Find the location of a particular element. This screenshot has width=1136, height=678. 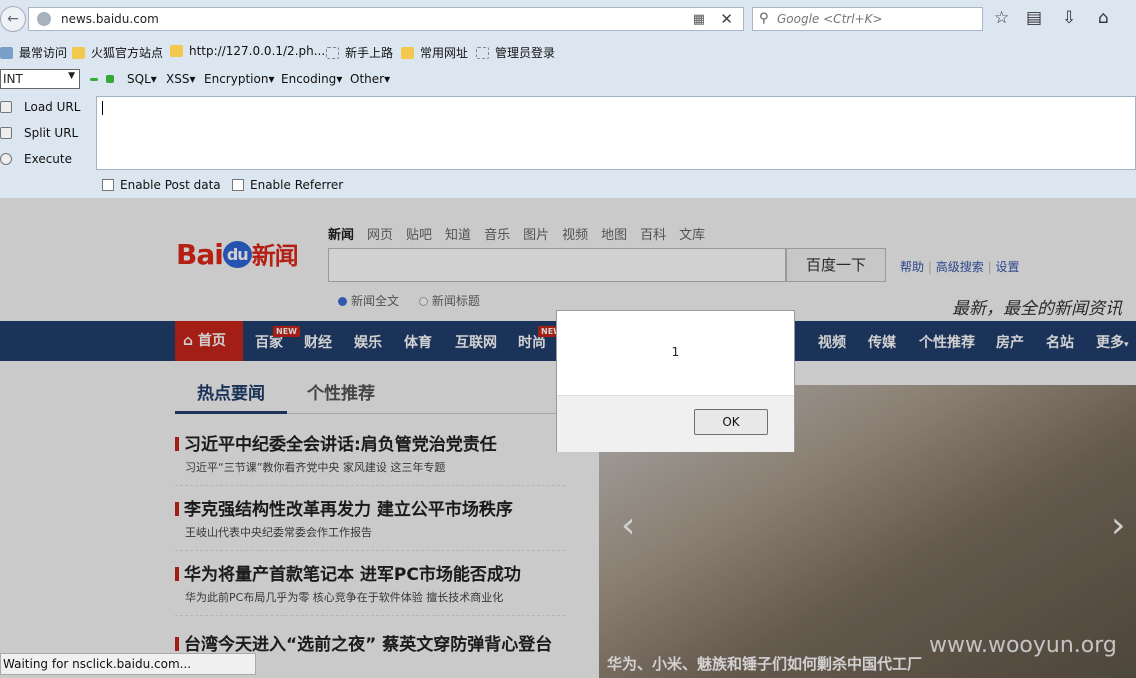

qr-code-icon: ▦ is located at coordinates (699, 19).